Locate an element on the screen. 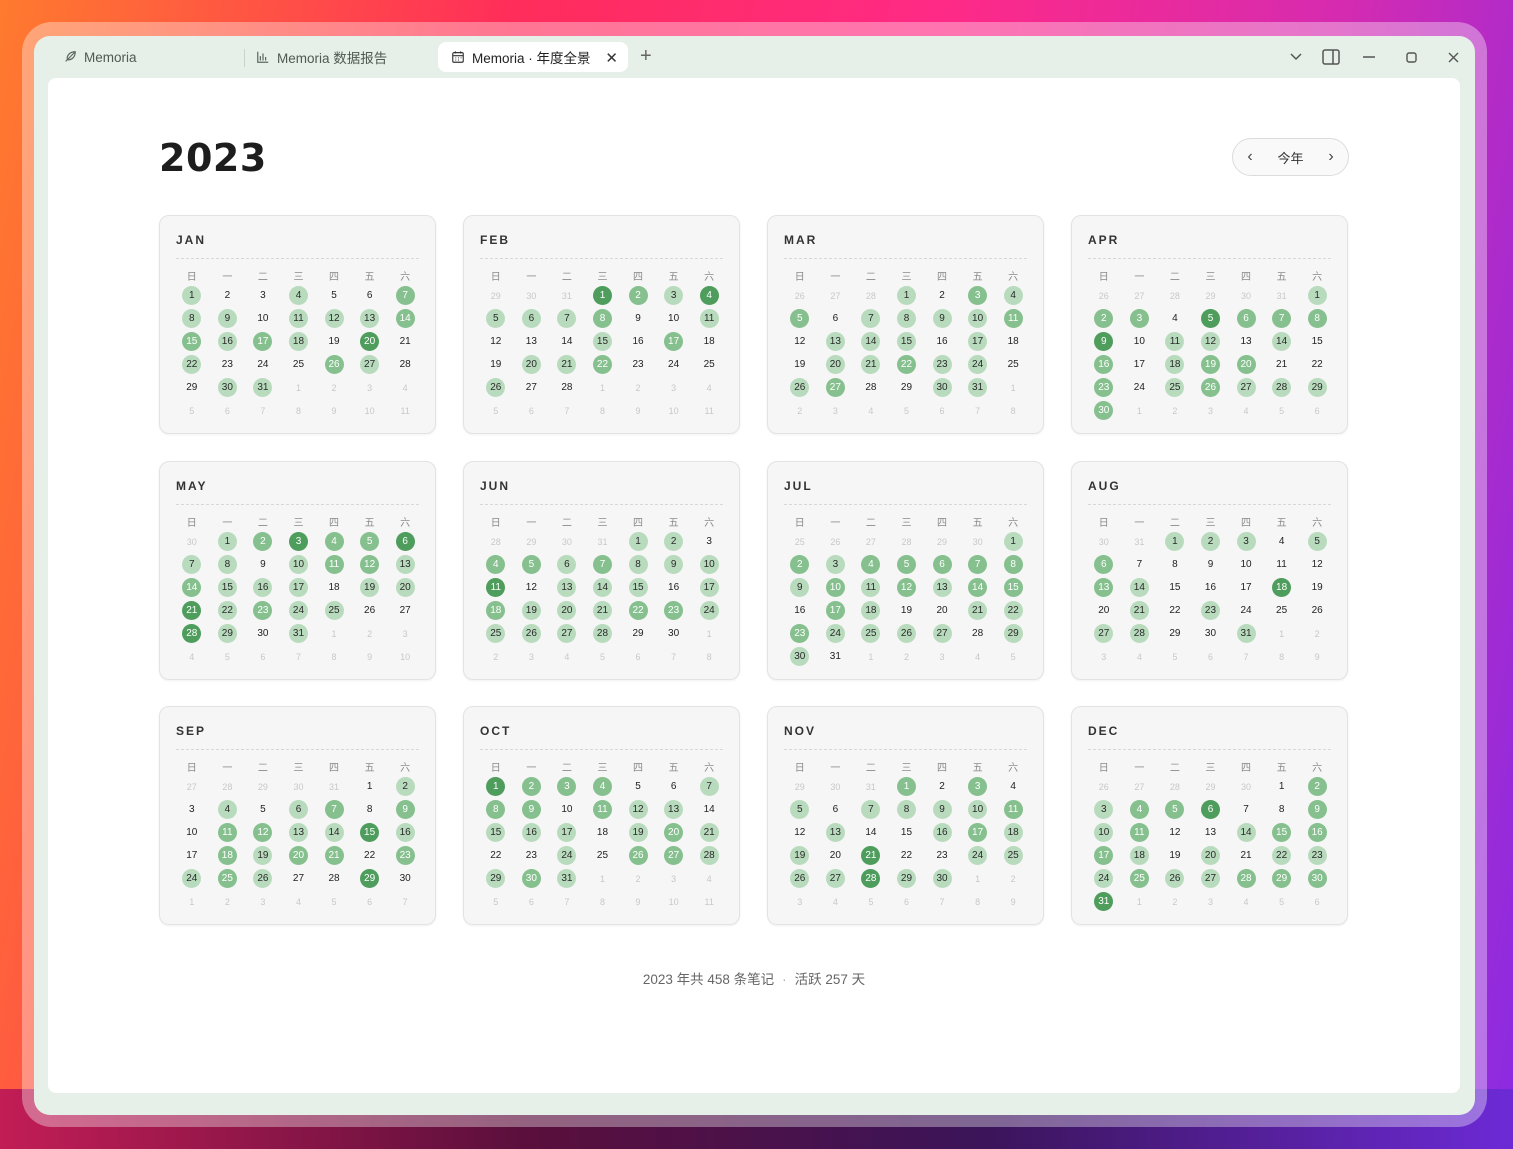  minimize-icon is located at coordinates (1369, 57).